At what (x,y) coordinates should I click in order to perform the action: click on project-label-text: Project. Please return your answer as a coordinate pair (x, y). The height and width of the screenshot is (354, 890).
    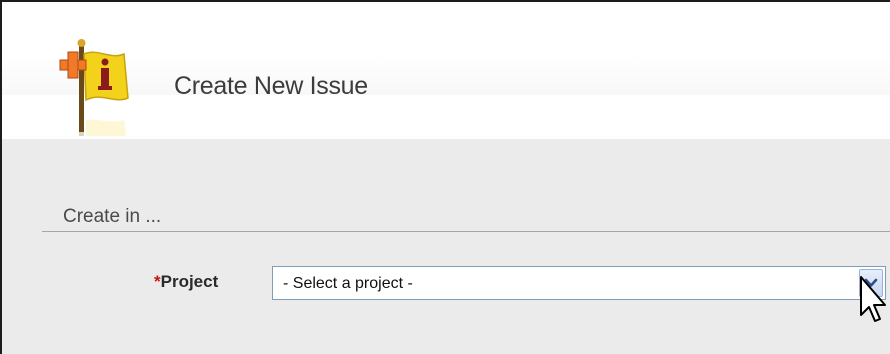
    Looking at the image, I should click on (189, 281).